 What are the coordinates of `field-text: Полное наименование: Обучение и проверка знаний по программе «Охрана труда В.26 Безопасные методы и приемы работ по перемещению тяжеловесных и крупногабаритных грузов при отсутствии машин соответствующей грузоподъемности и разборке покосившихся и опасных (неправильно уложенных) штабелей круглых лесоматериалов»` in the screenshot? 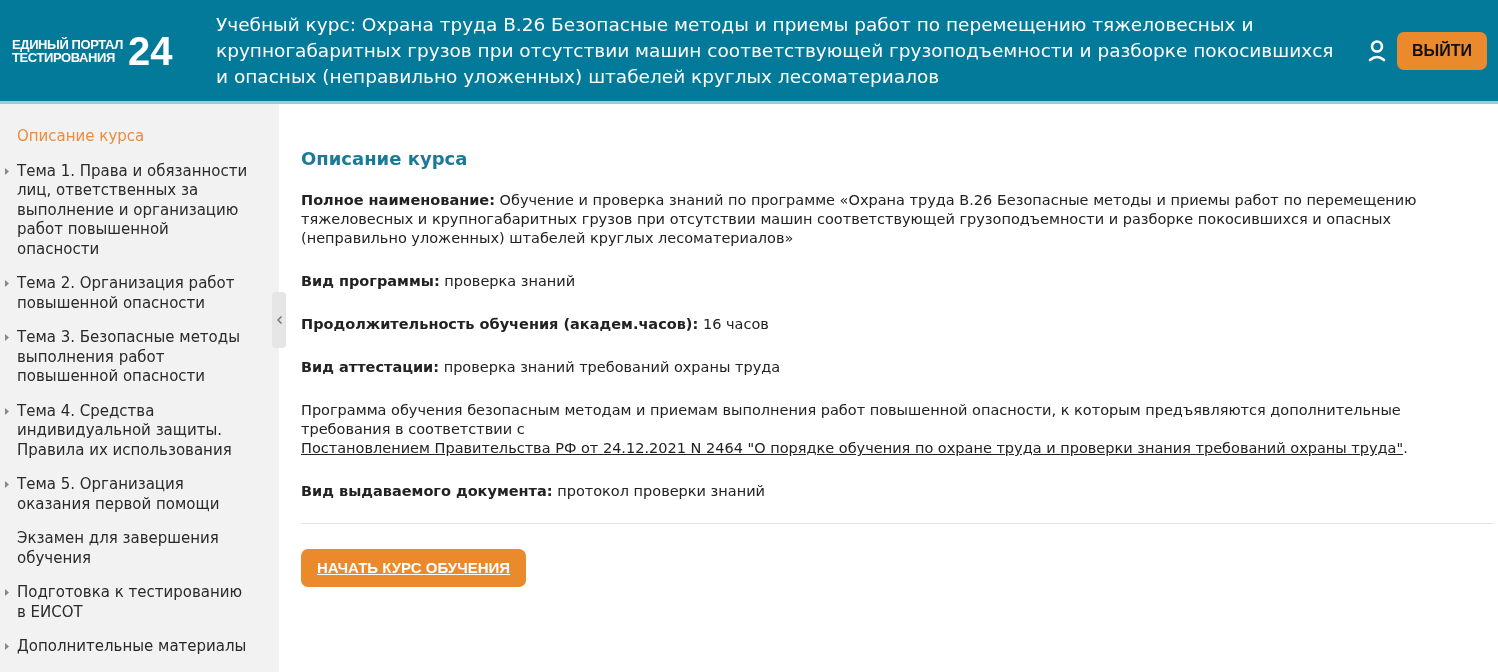 It's located at (859, 219).